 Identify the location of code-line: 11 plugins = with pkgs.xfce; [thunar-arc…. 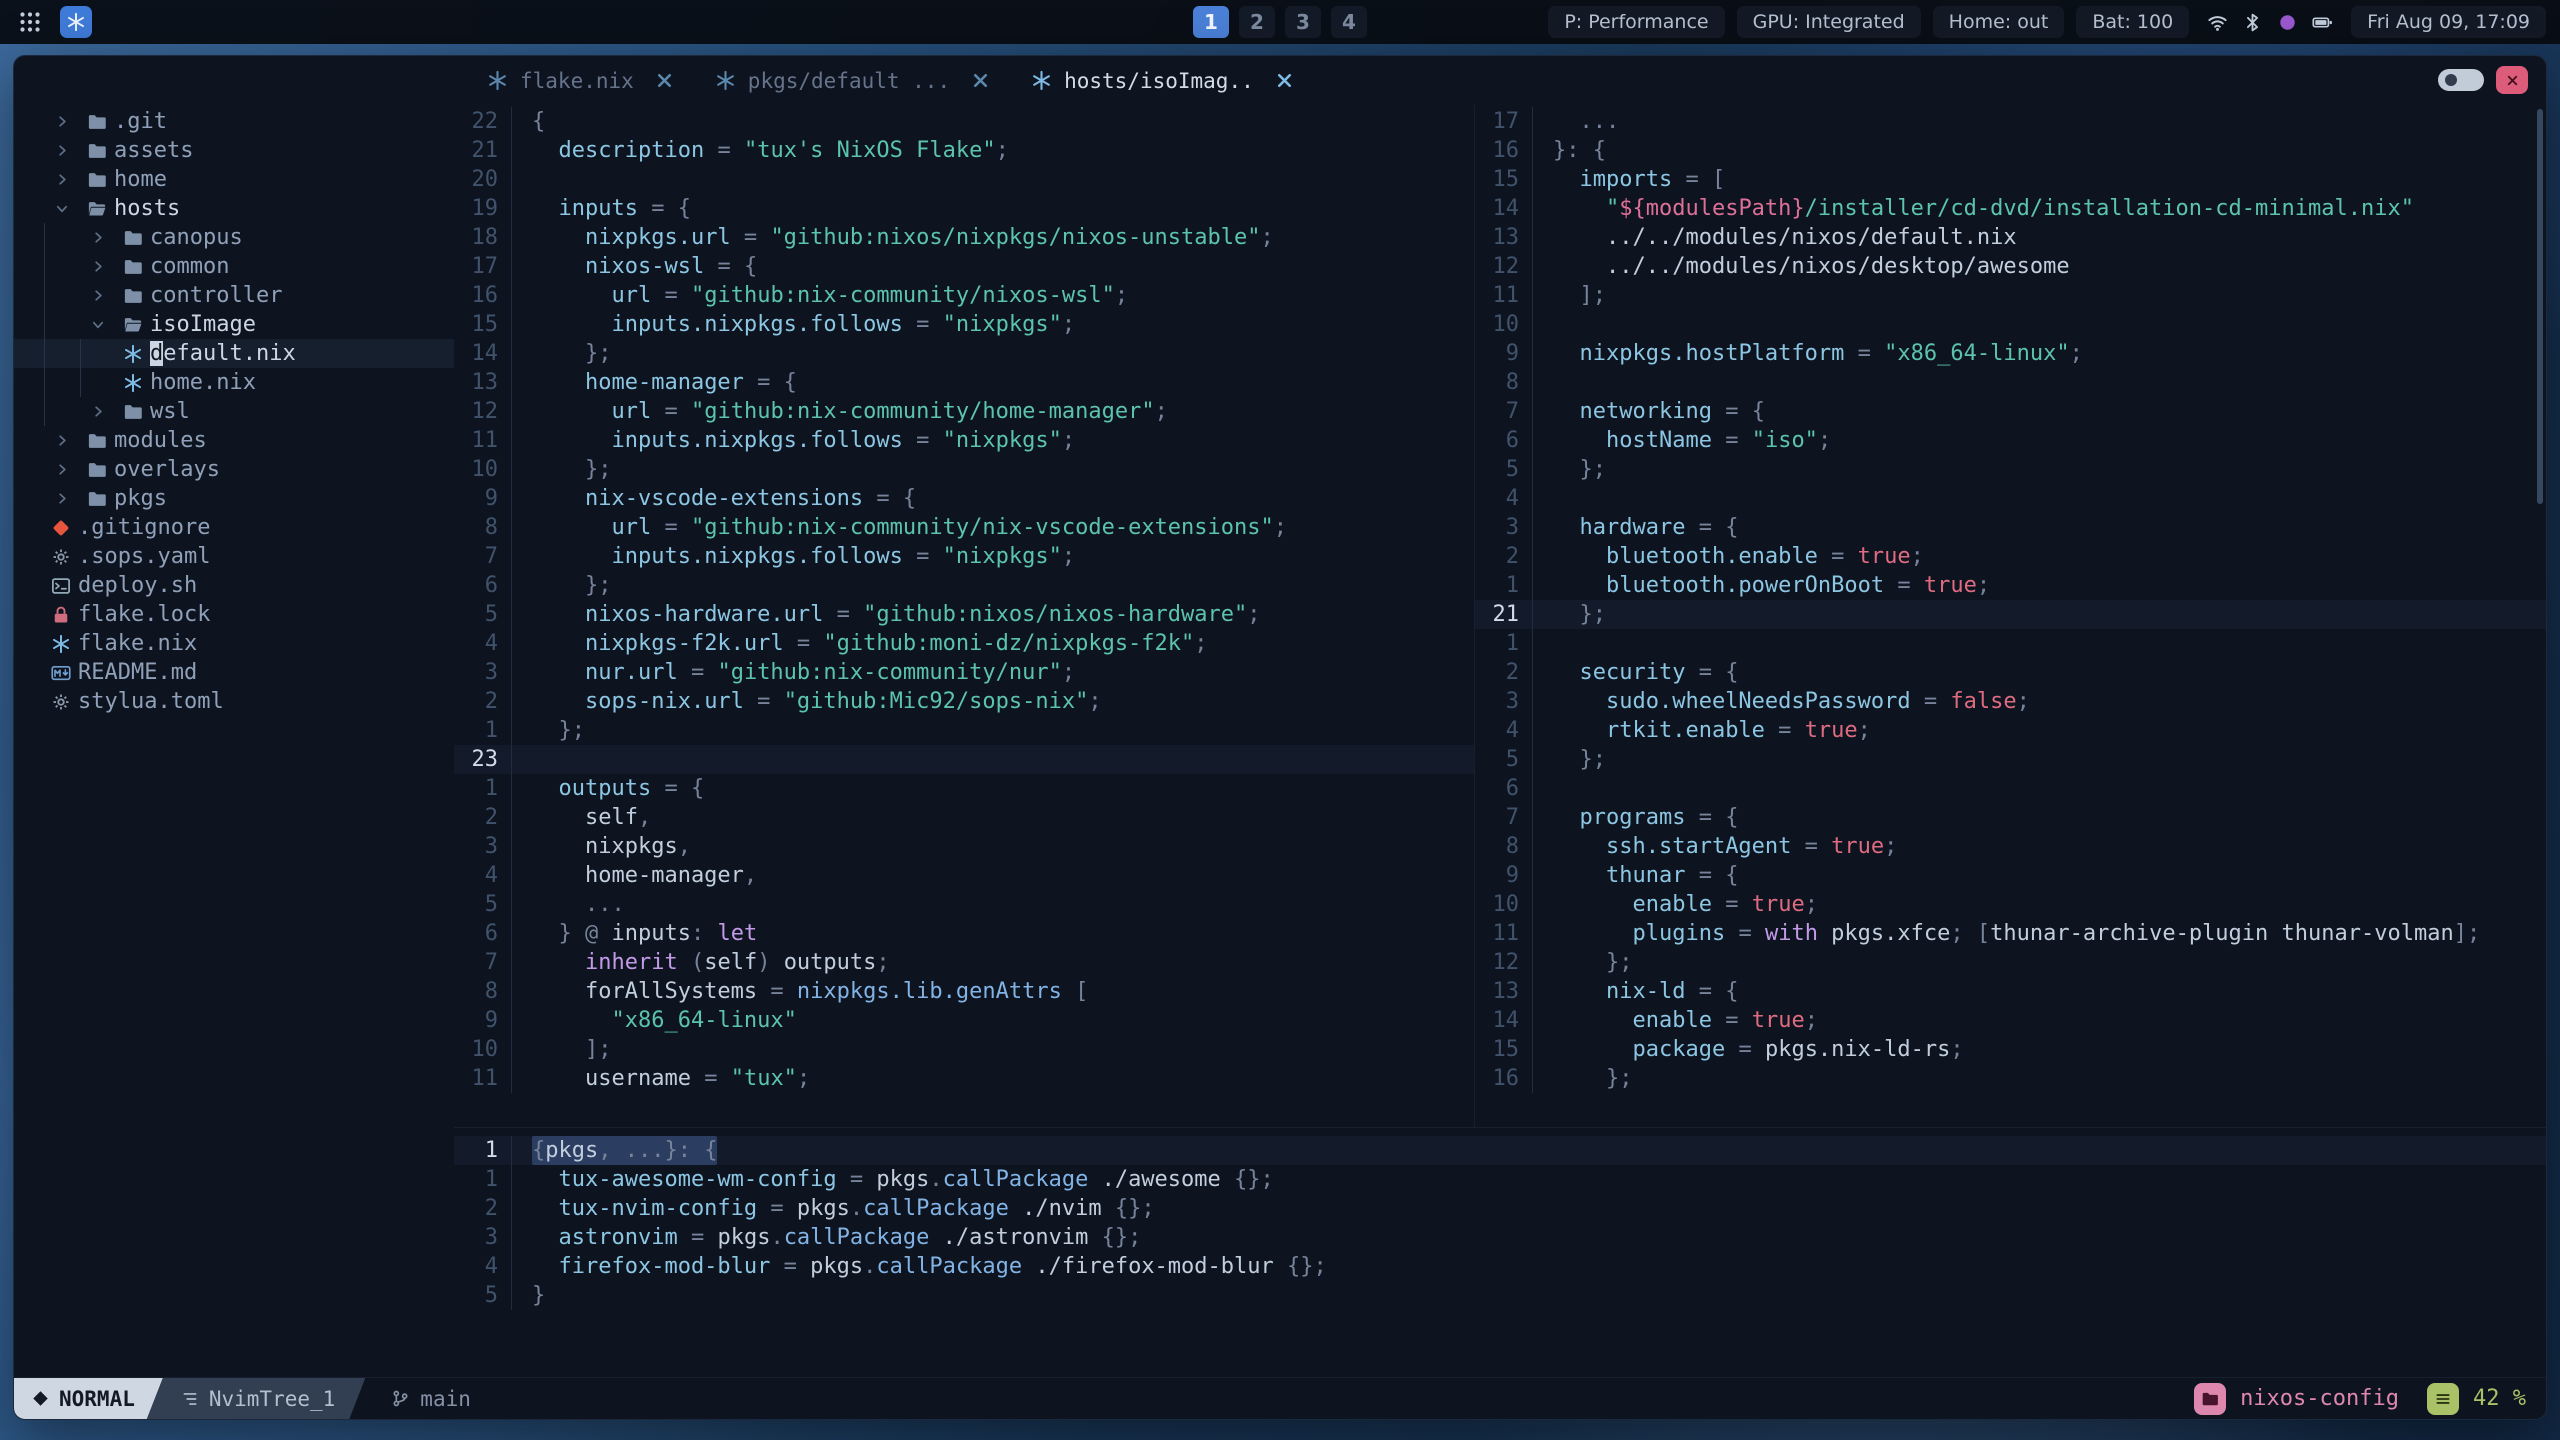
(2010, 933).